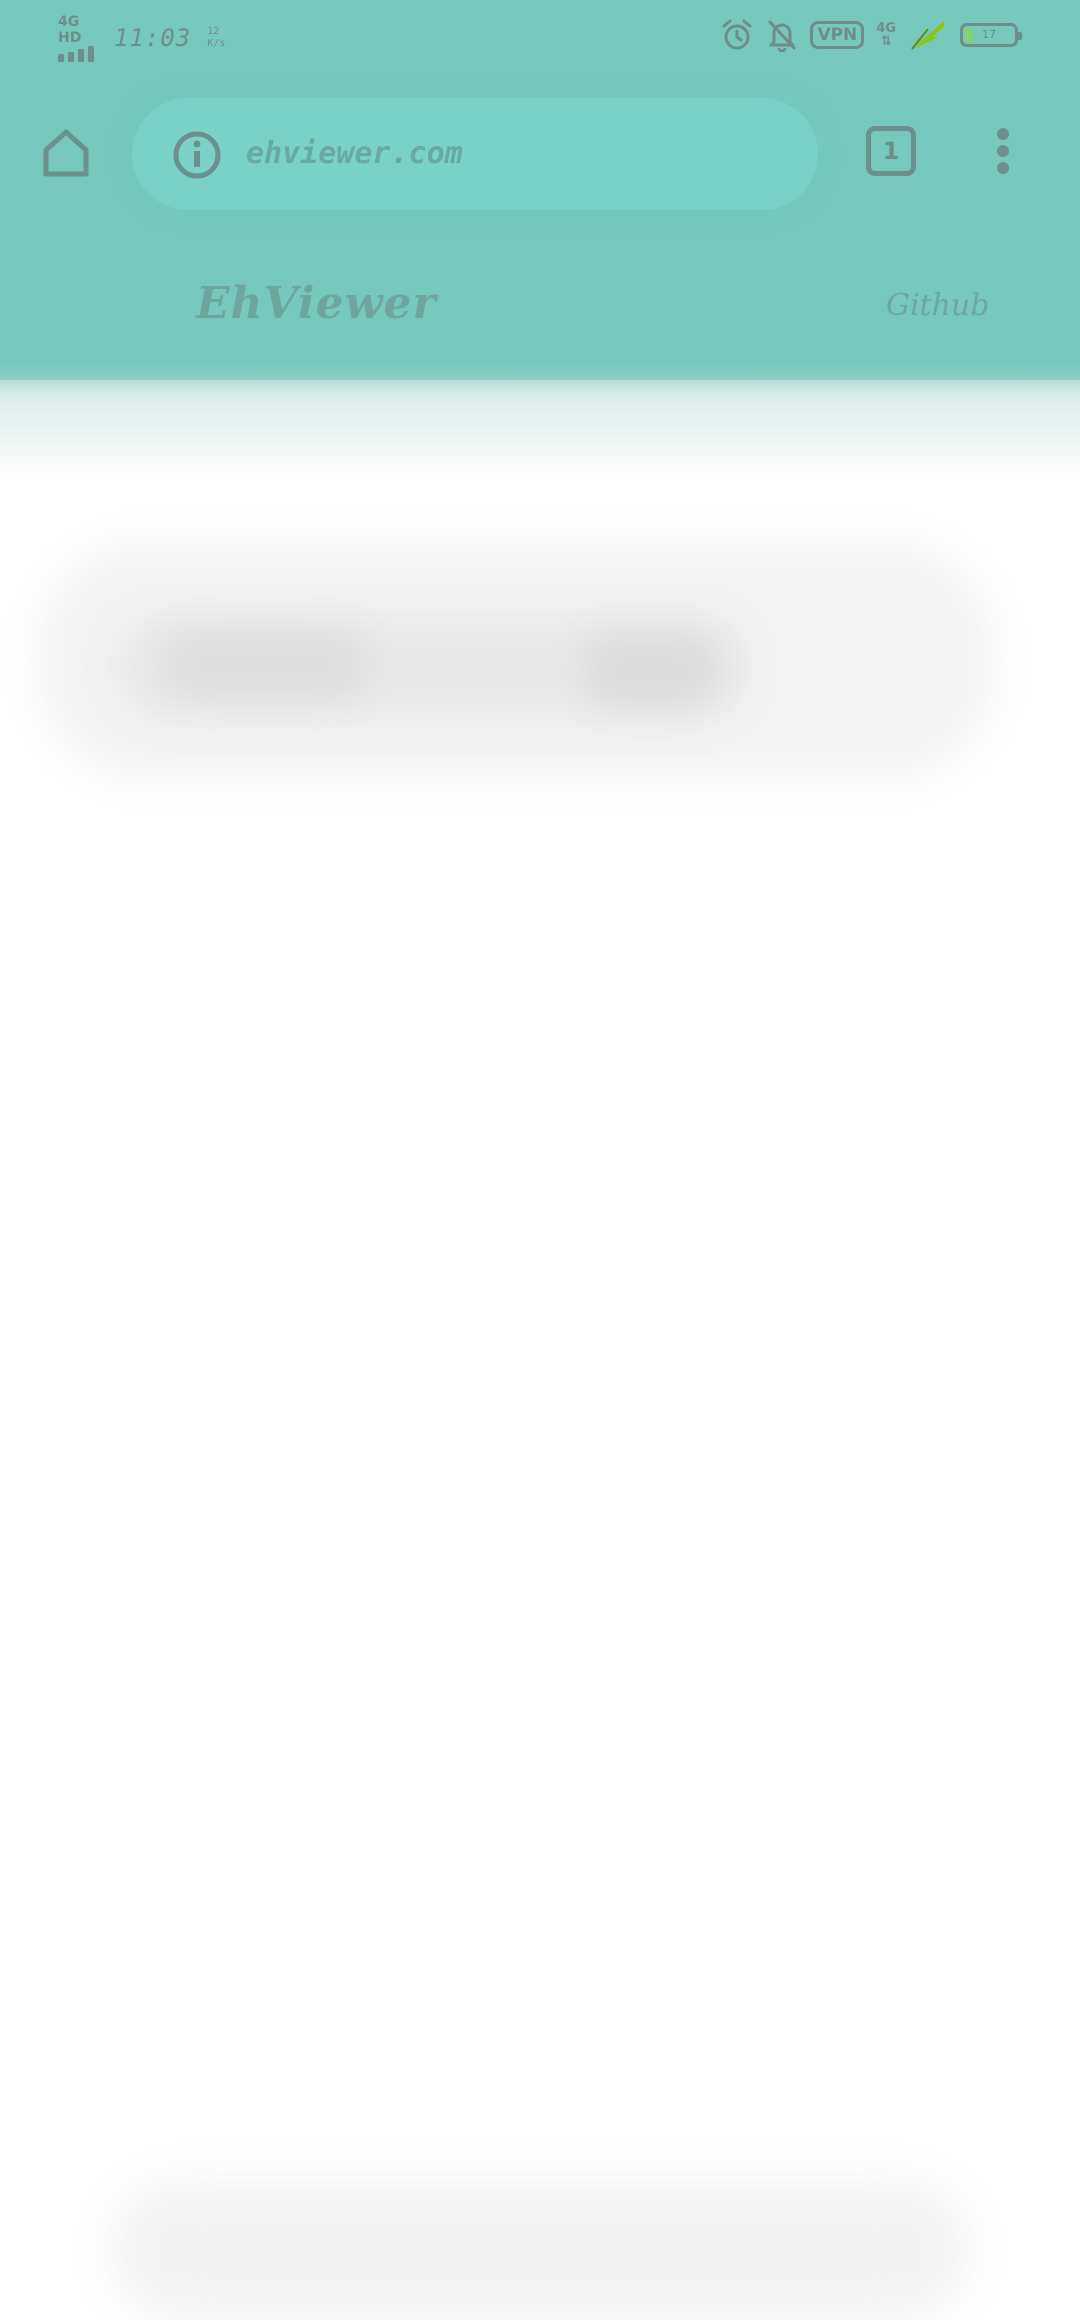 The image size is (1080, 2320). I want to click on site-title: EhViewer, so click(316, 303).